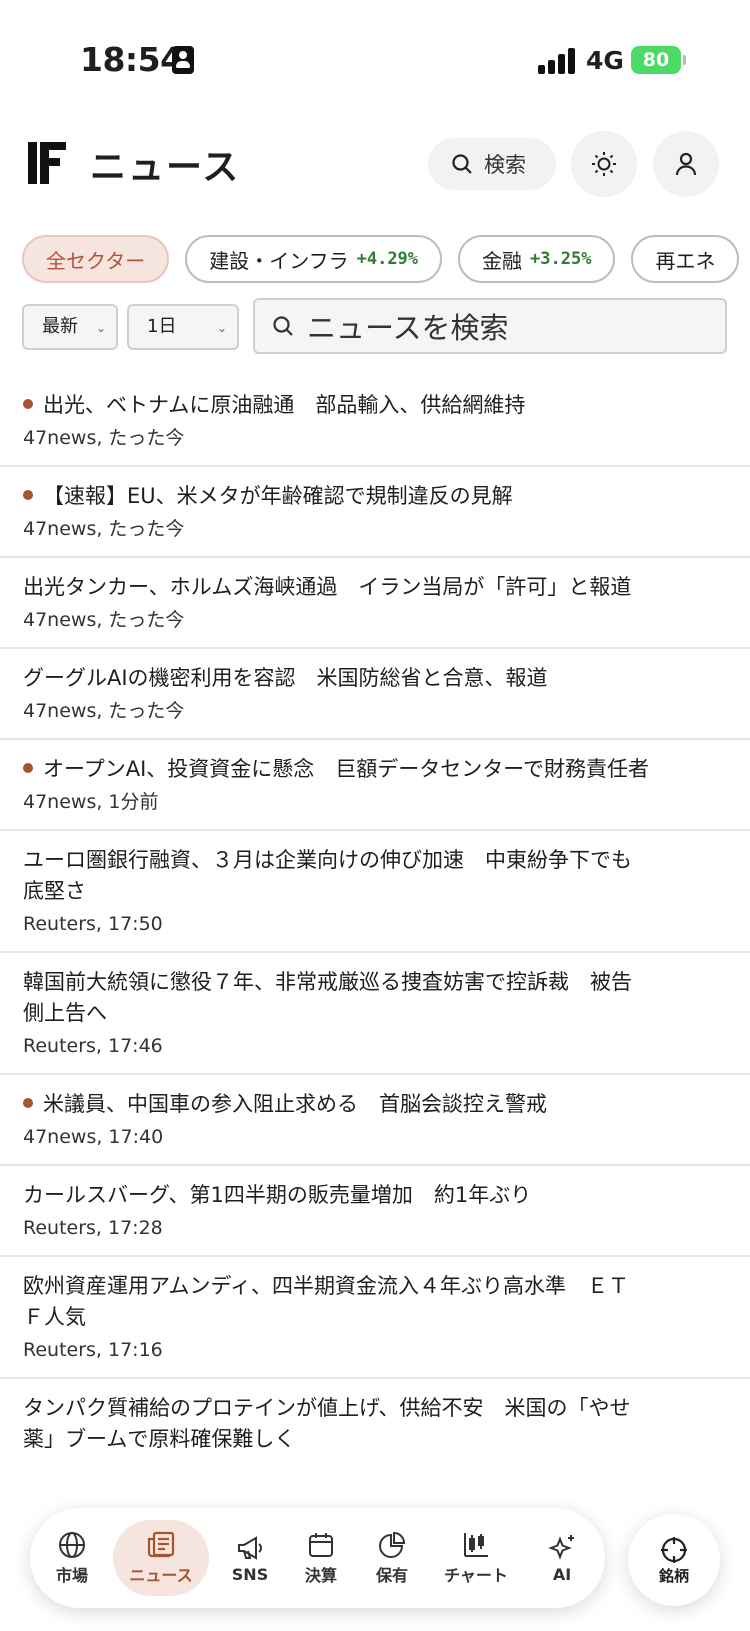 This screenshot has width=750, height=1631. I want to click on tab-label: 決算, so click(320, 1575).